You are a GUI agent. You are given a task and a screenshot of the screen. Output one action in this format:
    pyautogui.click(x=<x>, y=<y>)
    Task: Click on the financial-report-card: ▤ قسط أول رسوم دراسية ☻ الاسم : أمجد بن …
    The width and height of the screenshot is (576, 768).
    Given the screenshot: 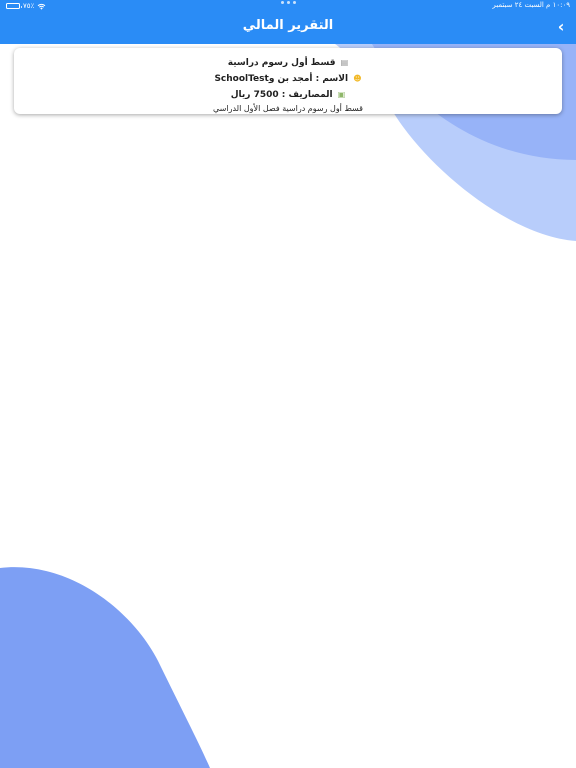 What is the action you would take?
    pyautogui.click(x=288, y=81)
    